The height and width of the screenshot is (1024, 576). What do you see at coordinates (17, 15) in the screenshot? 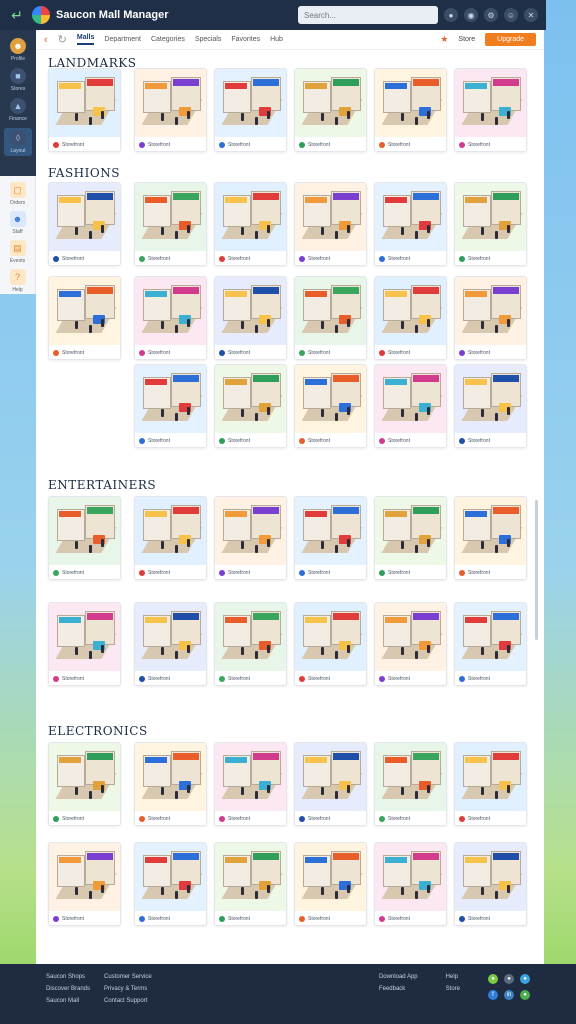
I see `back-arrow-icon: ↵` at bounding box center [17, 15].